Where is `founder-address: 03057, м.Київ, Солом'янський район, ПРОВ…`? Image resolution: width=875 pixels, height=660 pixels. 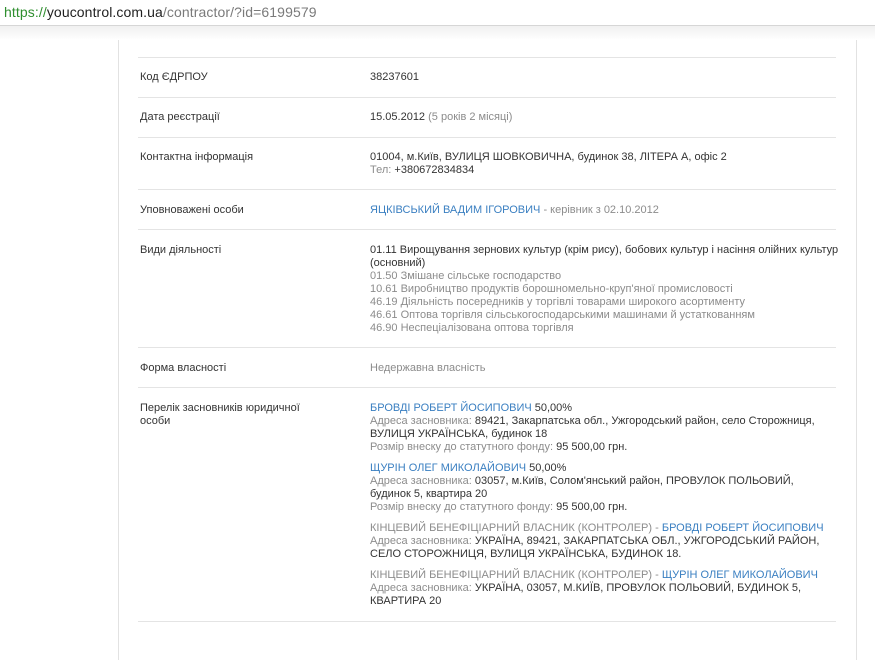 founder-address: 03057, м.Київ, Солом'янський район, ПРОВ… is located at coordinates (634, 481).